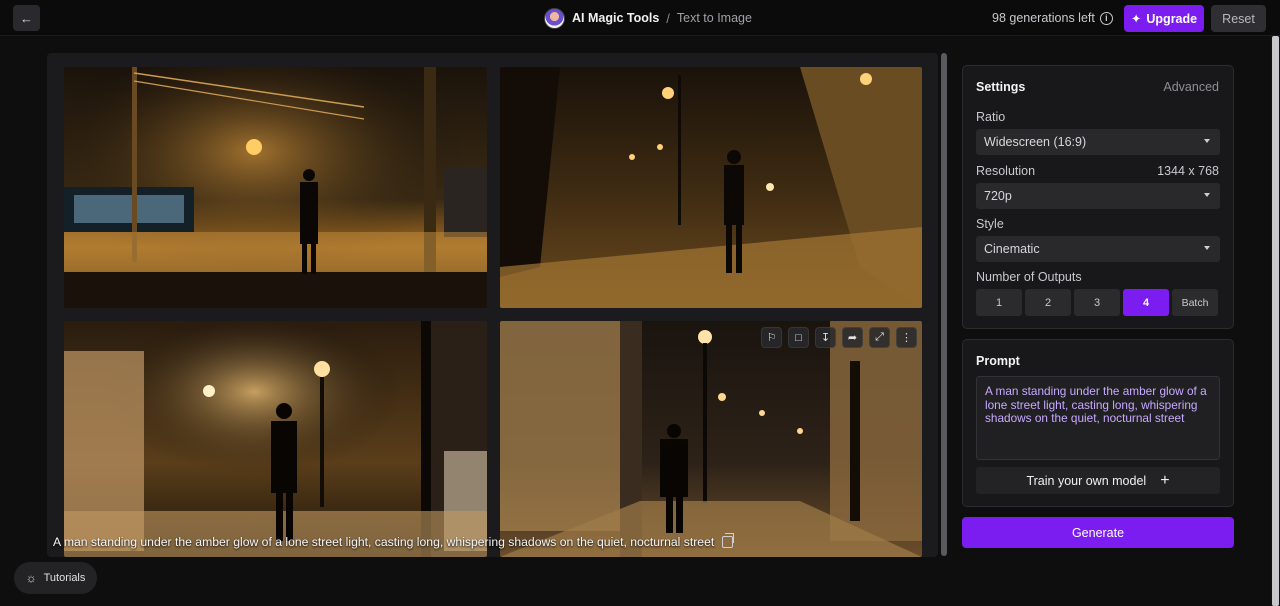 The width and height of the screenshot is (1280, 606). I want to click on reset-button: Reset, so click(1238, 18).